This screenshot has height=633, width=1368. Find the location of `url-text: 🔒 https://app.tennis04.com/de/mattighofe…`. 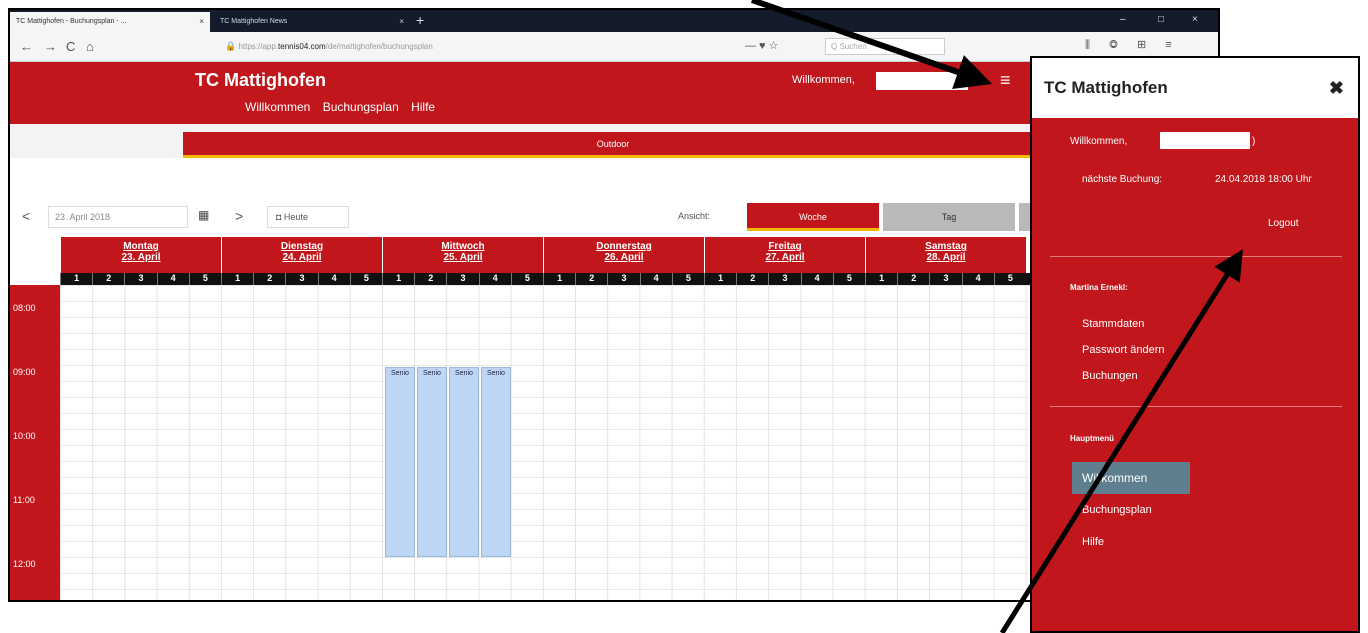

url-text: 🔒 https://app.tennis04.com/de/mattighofe… is located at coordinates (329, 46).